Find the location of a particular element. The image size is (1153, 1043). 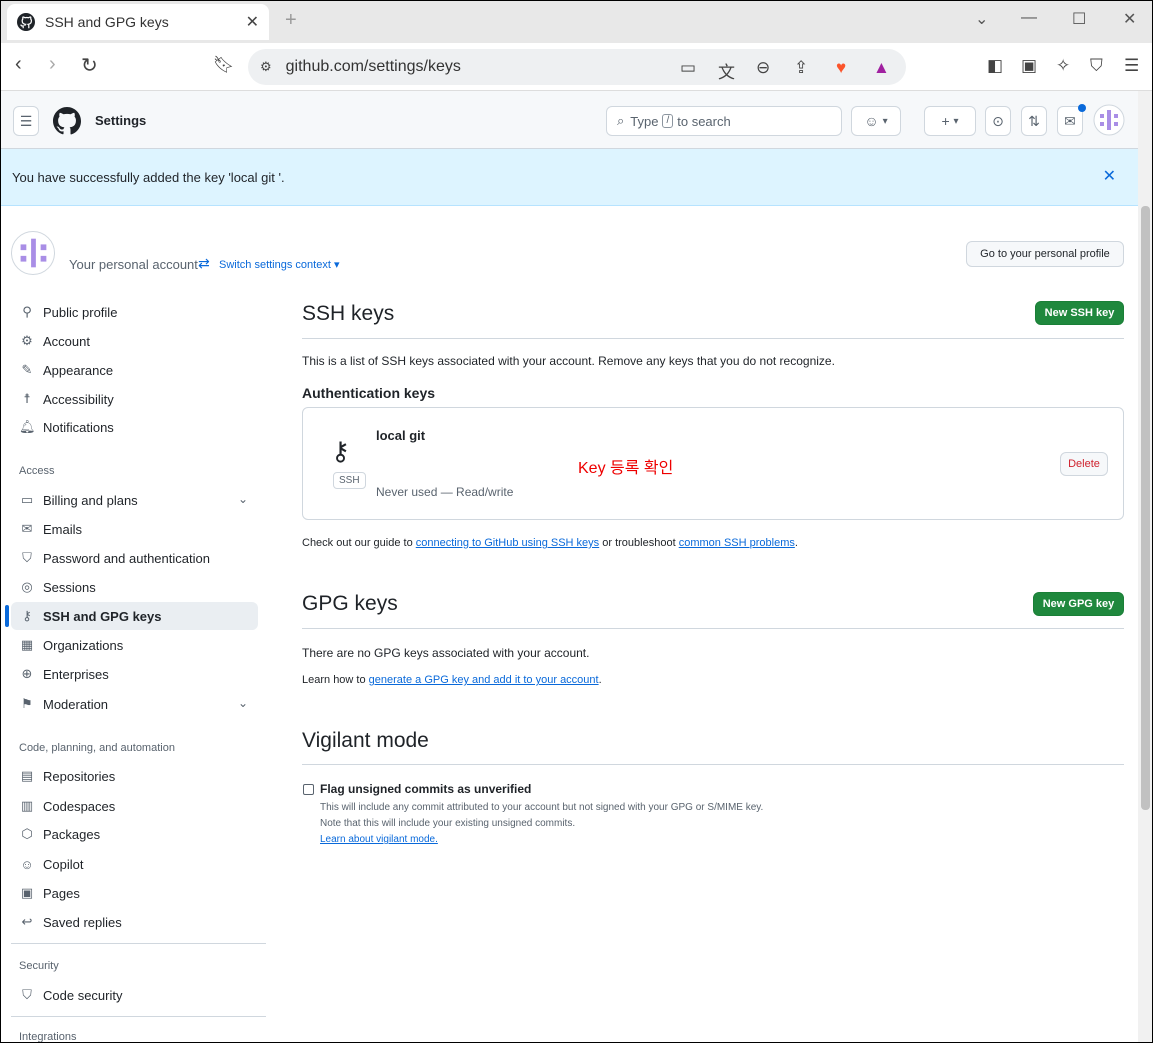

pull-requests-button: ⇅ is located at coordinates (1034, 121).